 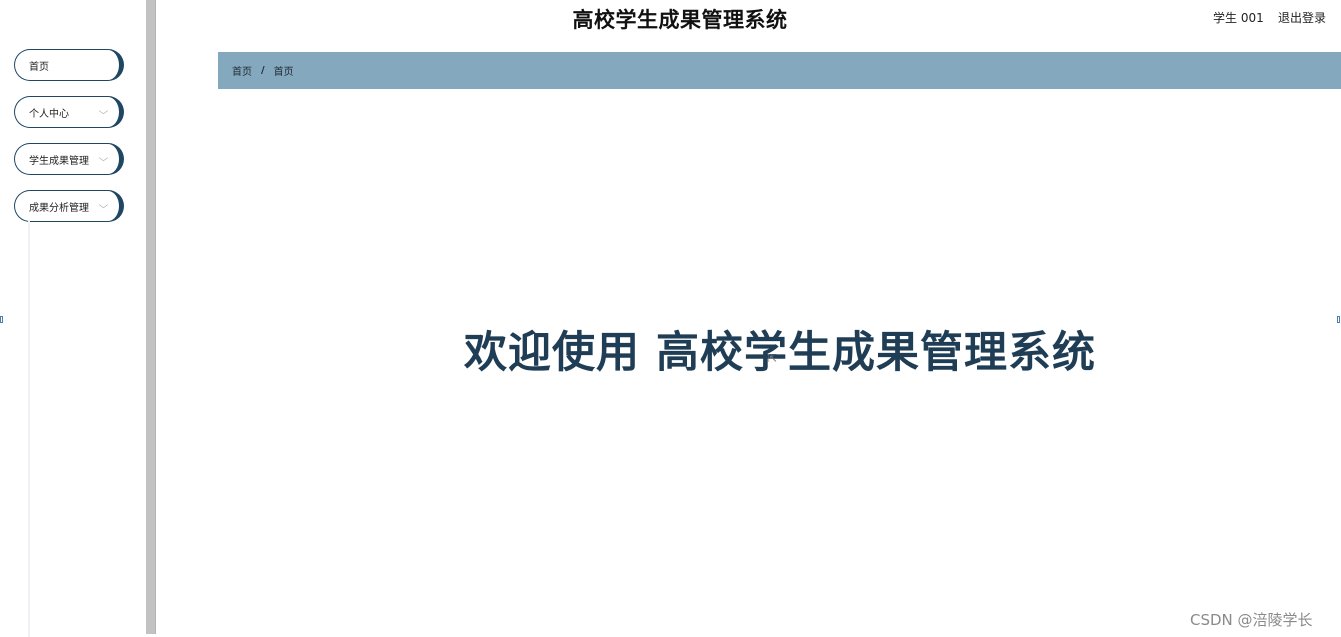 I want to click on watermark: CSDN @涪陵学长, so click(x=1251, y=620).